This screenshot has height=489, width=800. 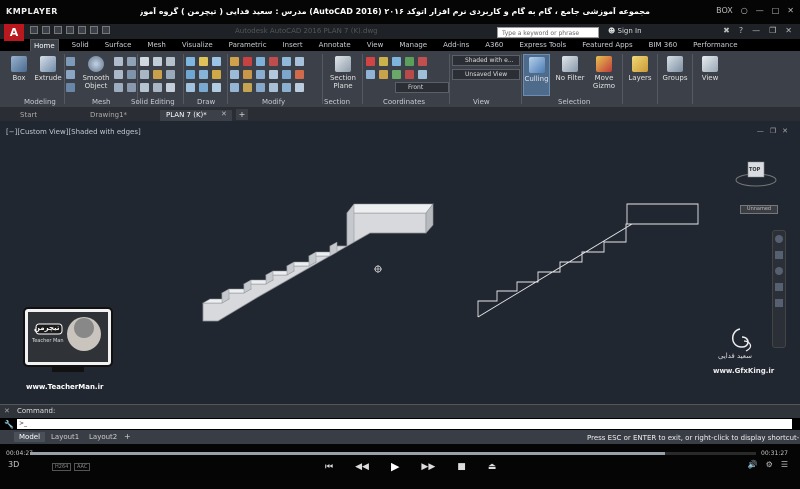 What do you see at coordinates (335, 45) in the screenshot?
I see `tab-annotate: Annotate` at bounding box center [335, 45].